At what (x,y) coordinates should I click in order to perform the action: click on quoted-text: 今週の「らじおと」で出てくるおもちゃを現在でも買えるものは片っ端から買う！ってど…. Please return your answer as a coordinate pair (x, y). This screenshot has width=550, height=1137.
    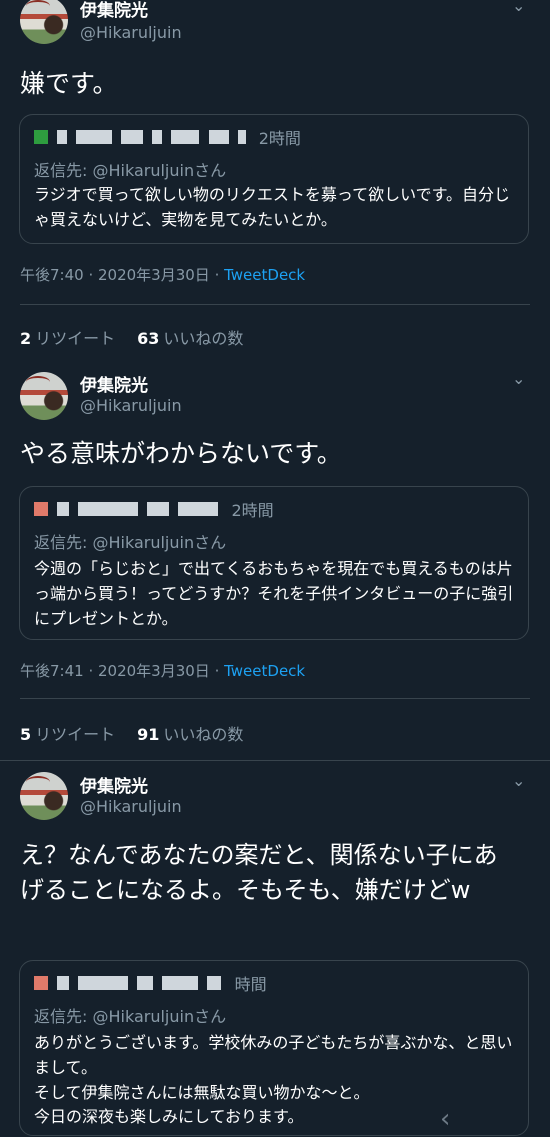
    Looking at the image, I should click on (274, 593).